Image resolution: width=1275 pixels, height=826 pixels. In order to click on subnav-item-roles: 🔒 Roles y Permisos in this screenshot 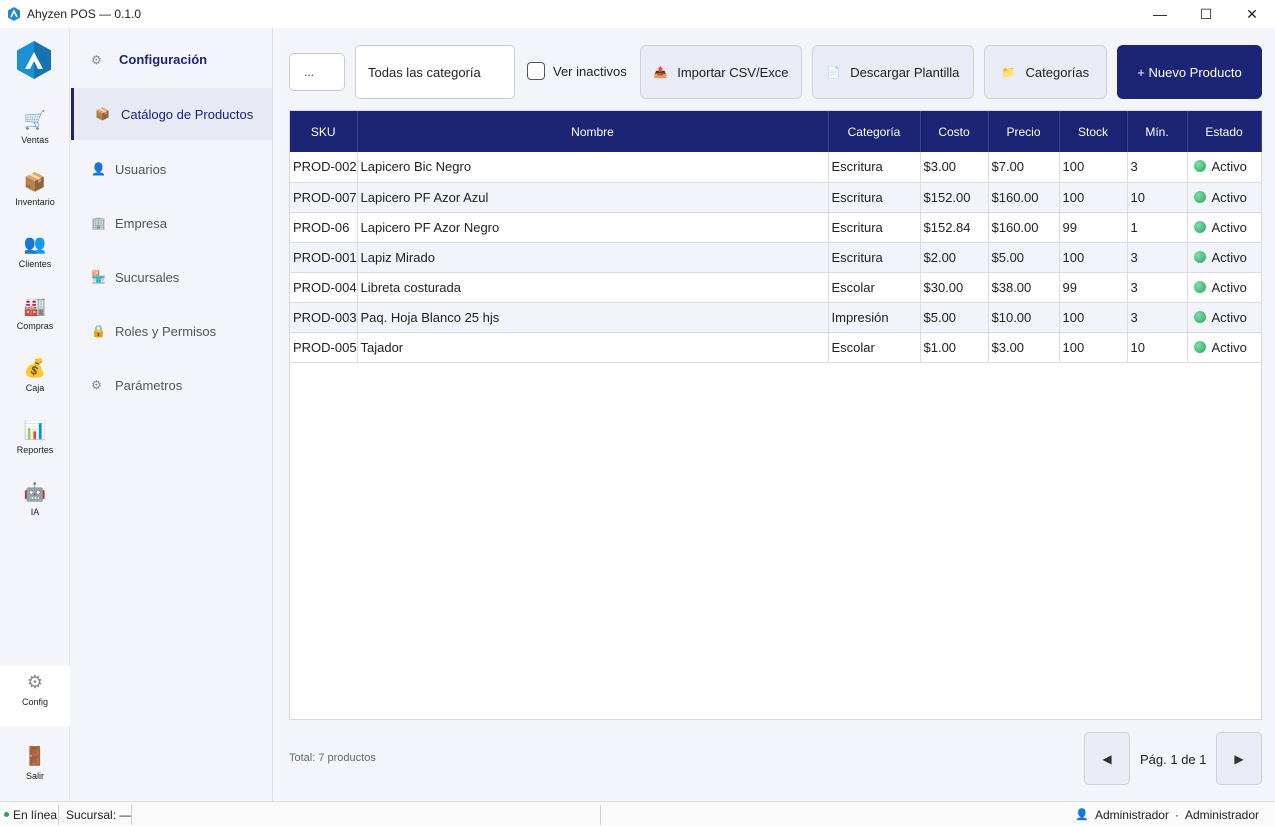, I will do `click(171, 331)`.